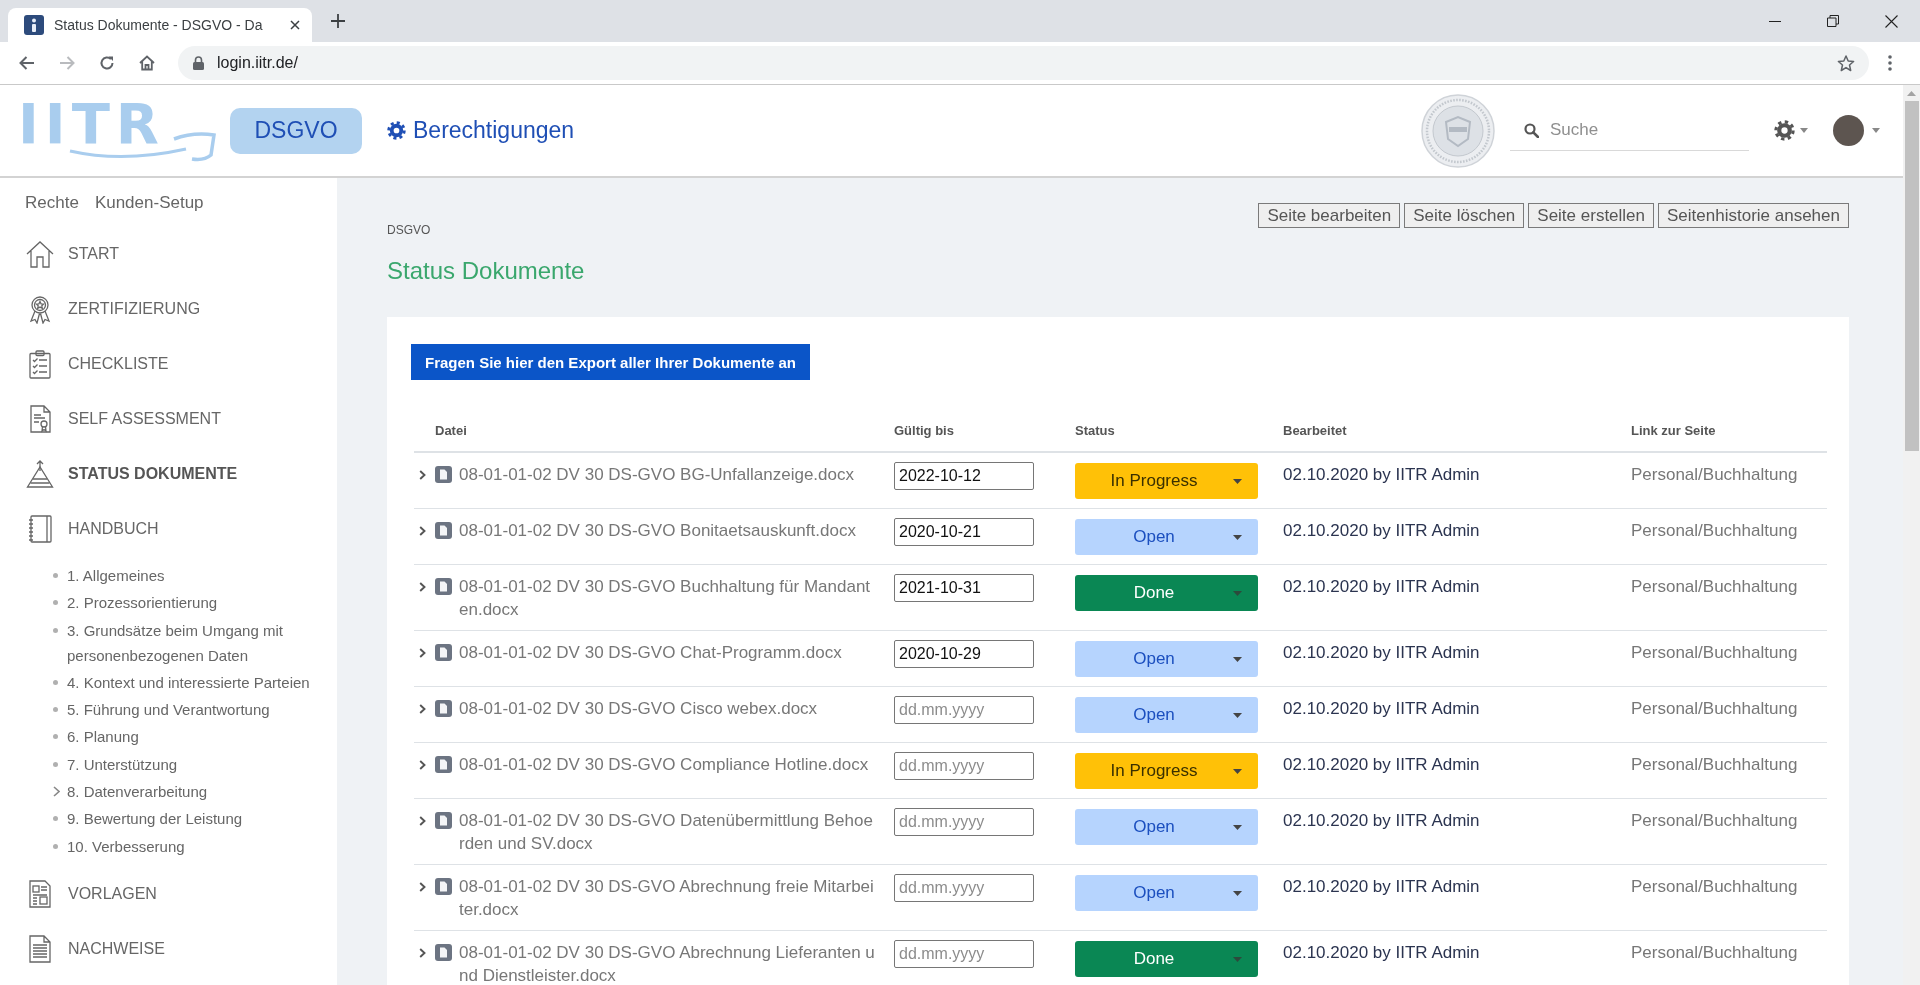  What do you see at coordinates (198, 63) in the screenshot?
I see `lock-icon` at bounding box center [198, 63].